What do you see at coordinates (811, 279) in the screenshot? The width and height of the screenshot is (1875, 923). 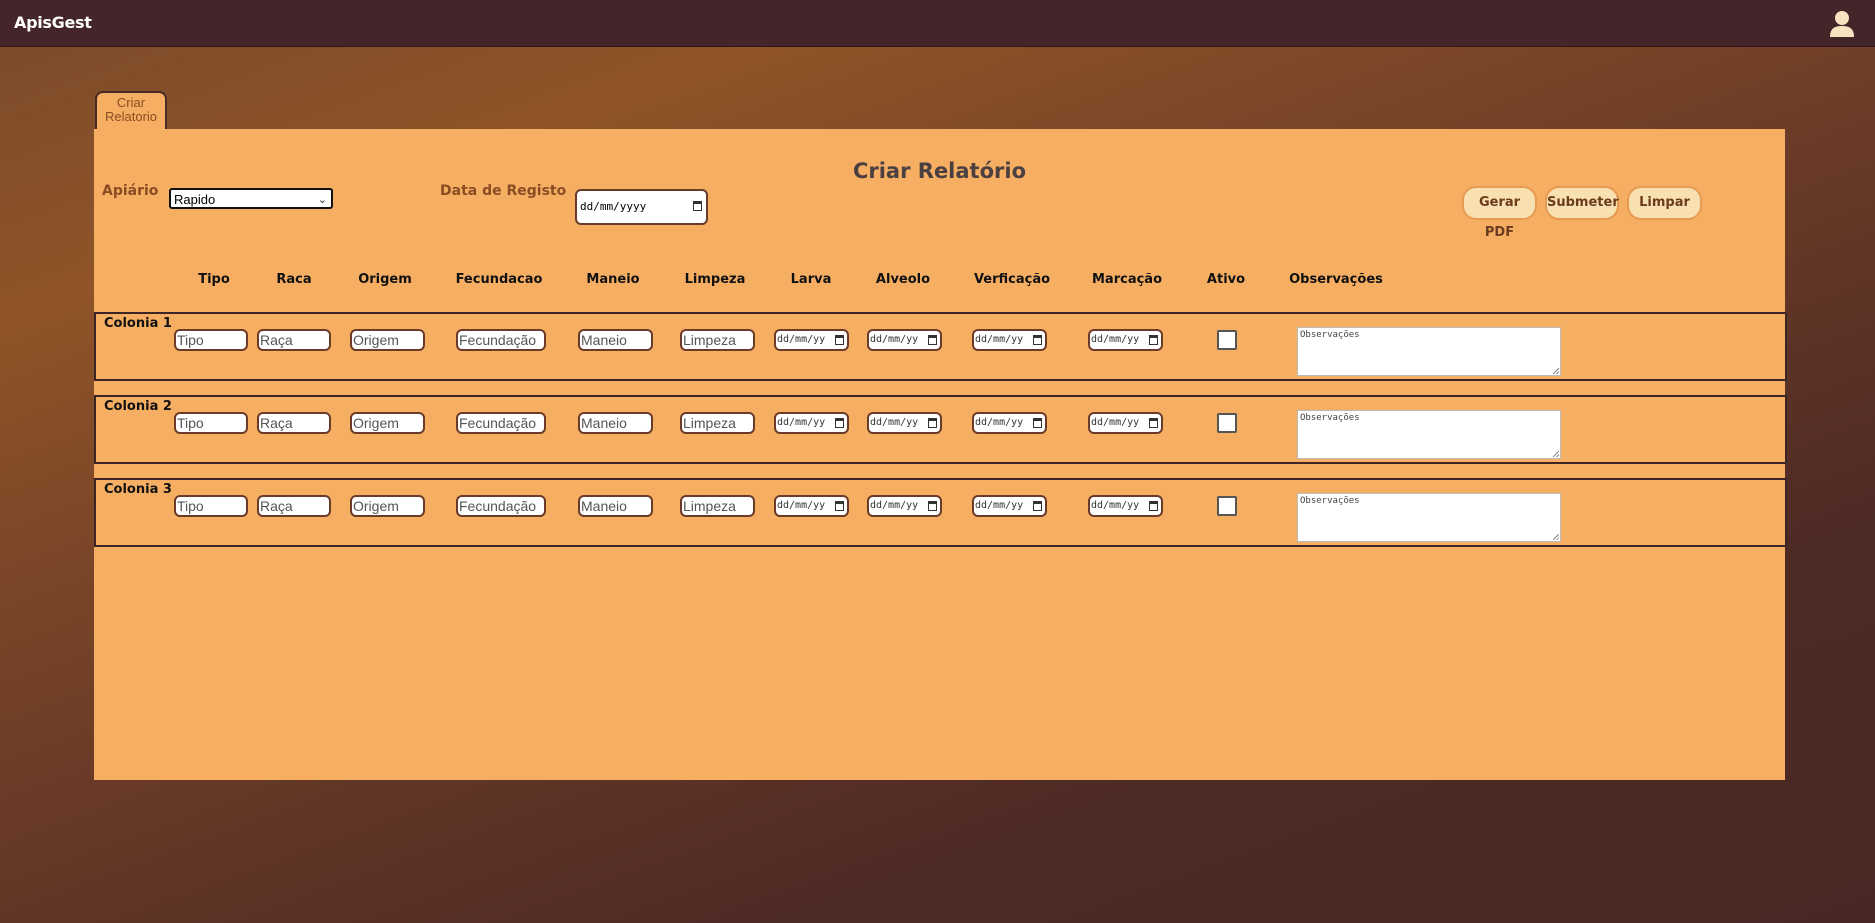 I see `col-larva: Larva` at bounding box center [811, 279].